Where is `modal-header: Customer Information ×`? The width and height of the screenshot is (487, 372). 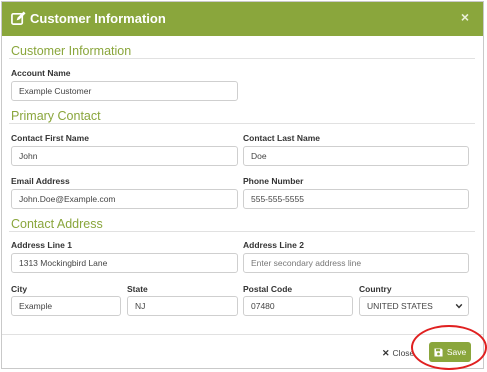
modal-header: Customer Information × is located at coordinates (242, 19).